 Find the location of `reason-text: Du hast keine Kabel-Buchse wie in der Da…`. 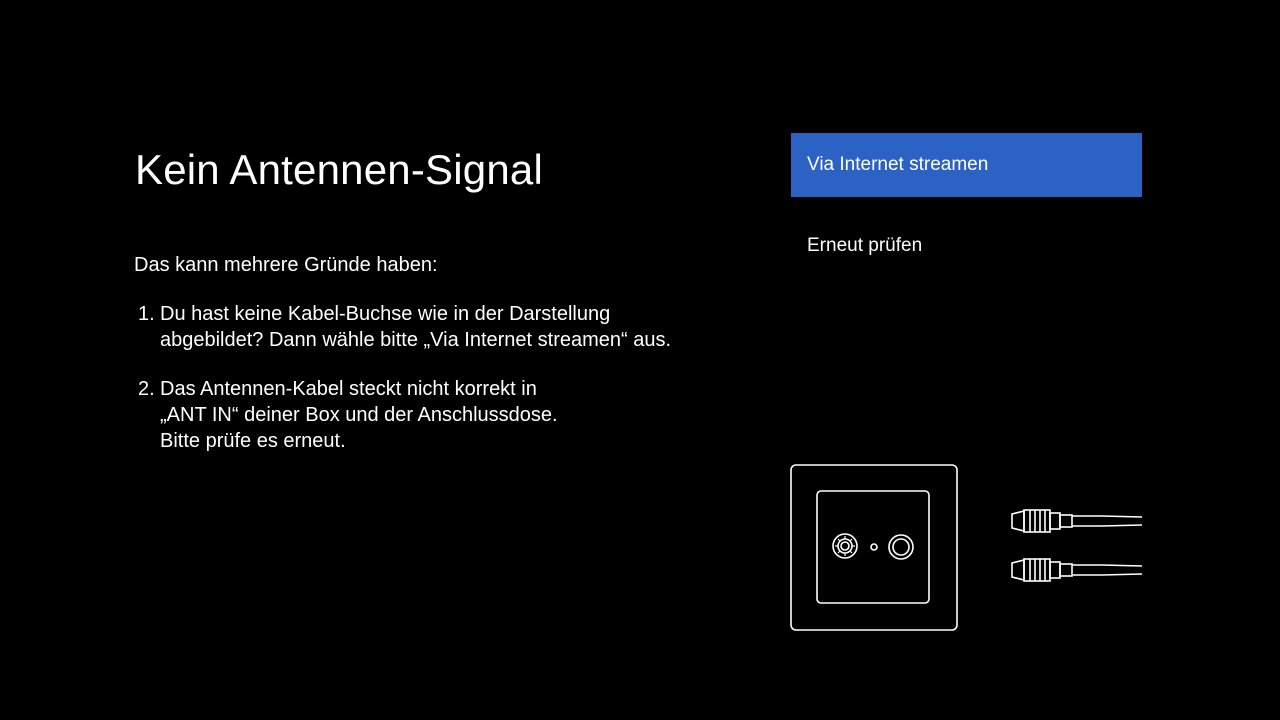

reason-text: Du hast keine Kabel-Buchse wie in der Da… is located at coordinates (415, 327).